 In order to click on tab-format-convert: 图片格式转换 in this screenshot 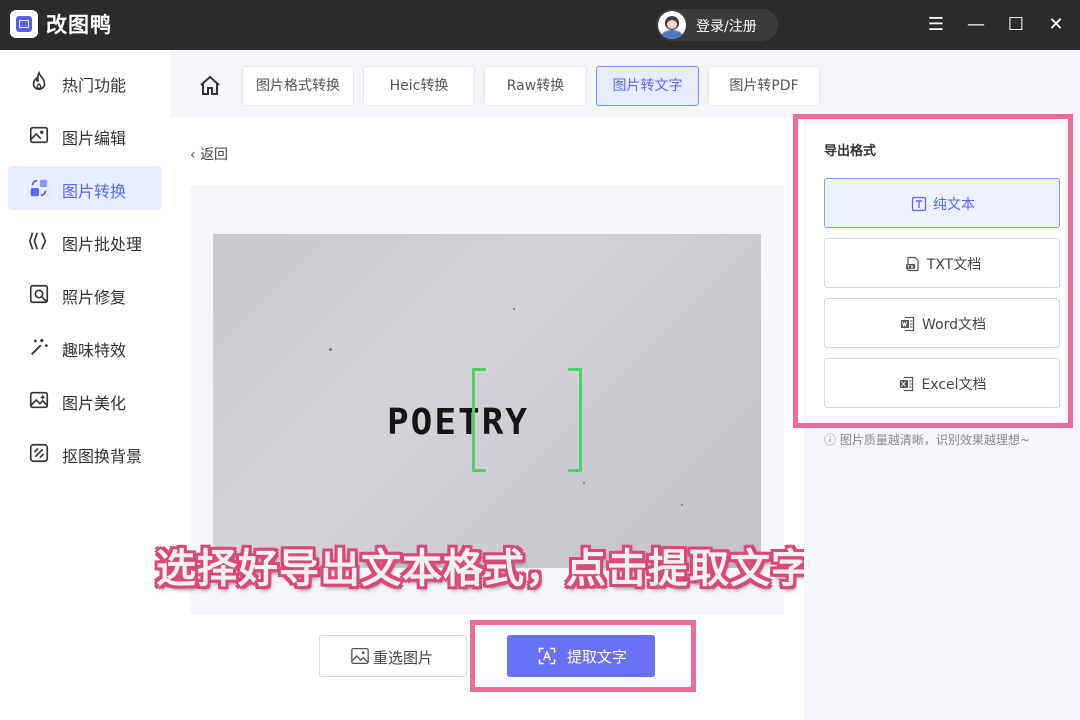, I will do `click(298, 86)`.